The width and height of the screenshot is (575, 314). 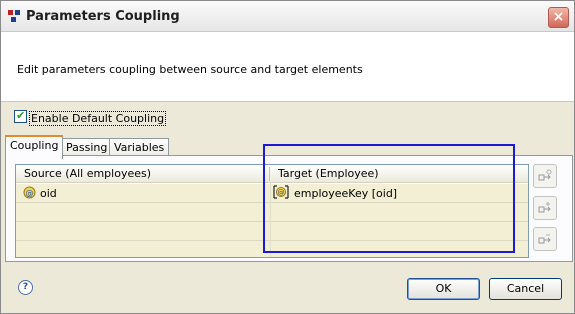 I want to click on remove-coupling-icon, so click(x=544, y=239).